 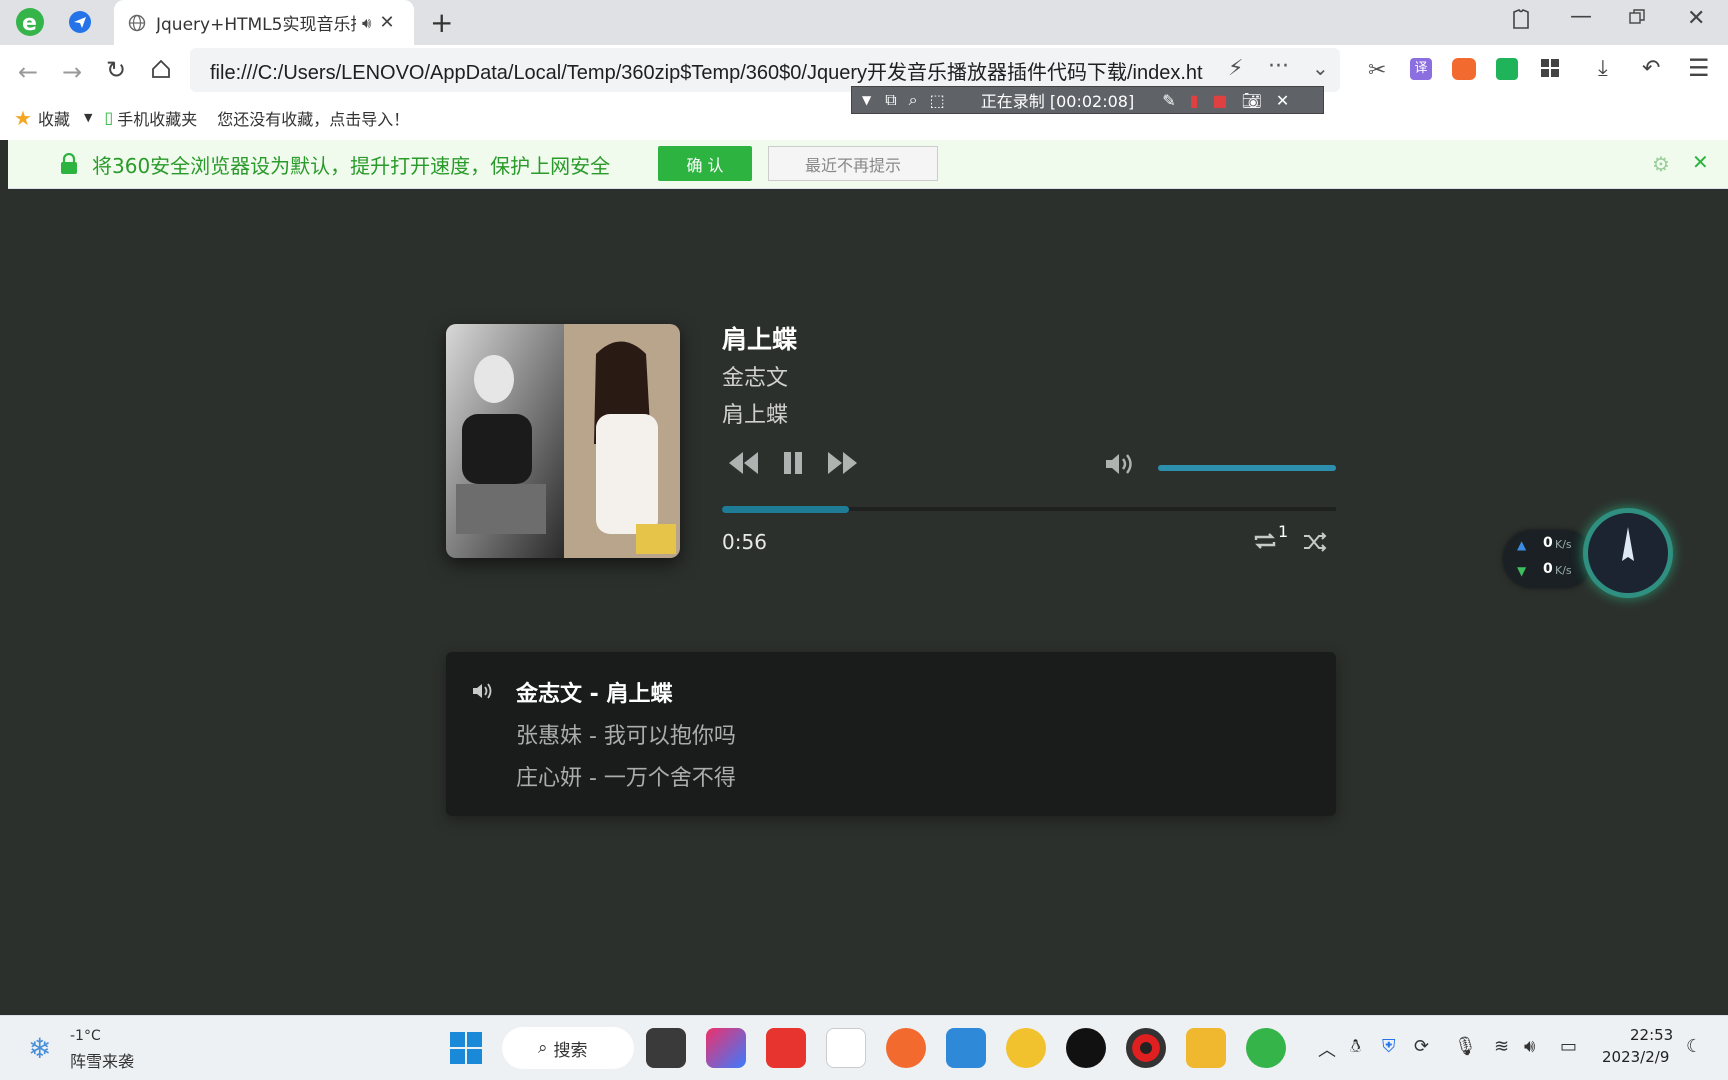 What do you see at coordinates (890, 100) in the screenshot?
I see `rec-window-icon: ⧉` at bounding box center [890, 100].